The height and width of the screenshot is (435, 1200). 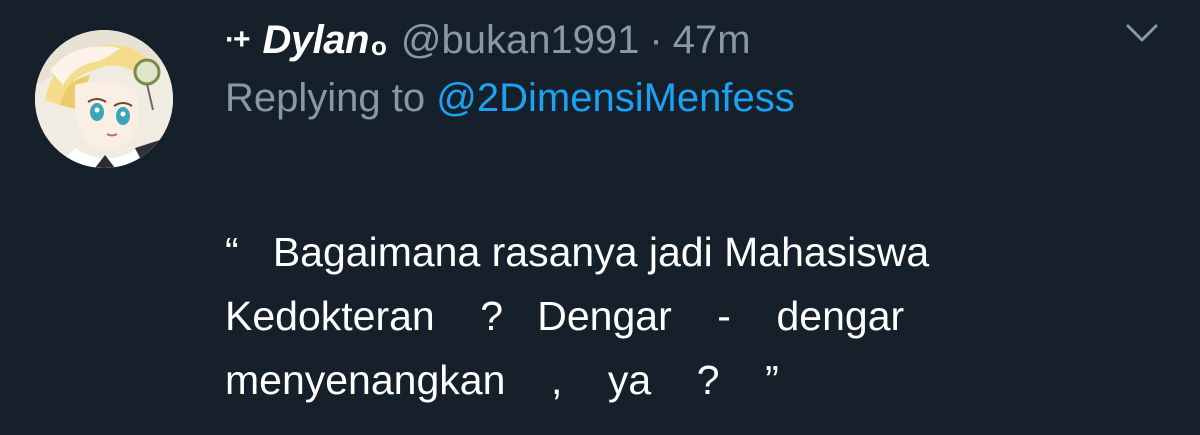 What do you see at coordinates (316, 40) in the screenshot?
I see `display-name: Dylan` at bounding box center [316, 40].